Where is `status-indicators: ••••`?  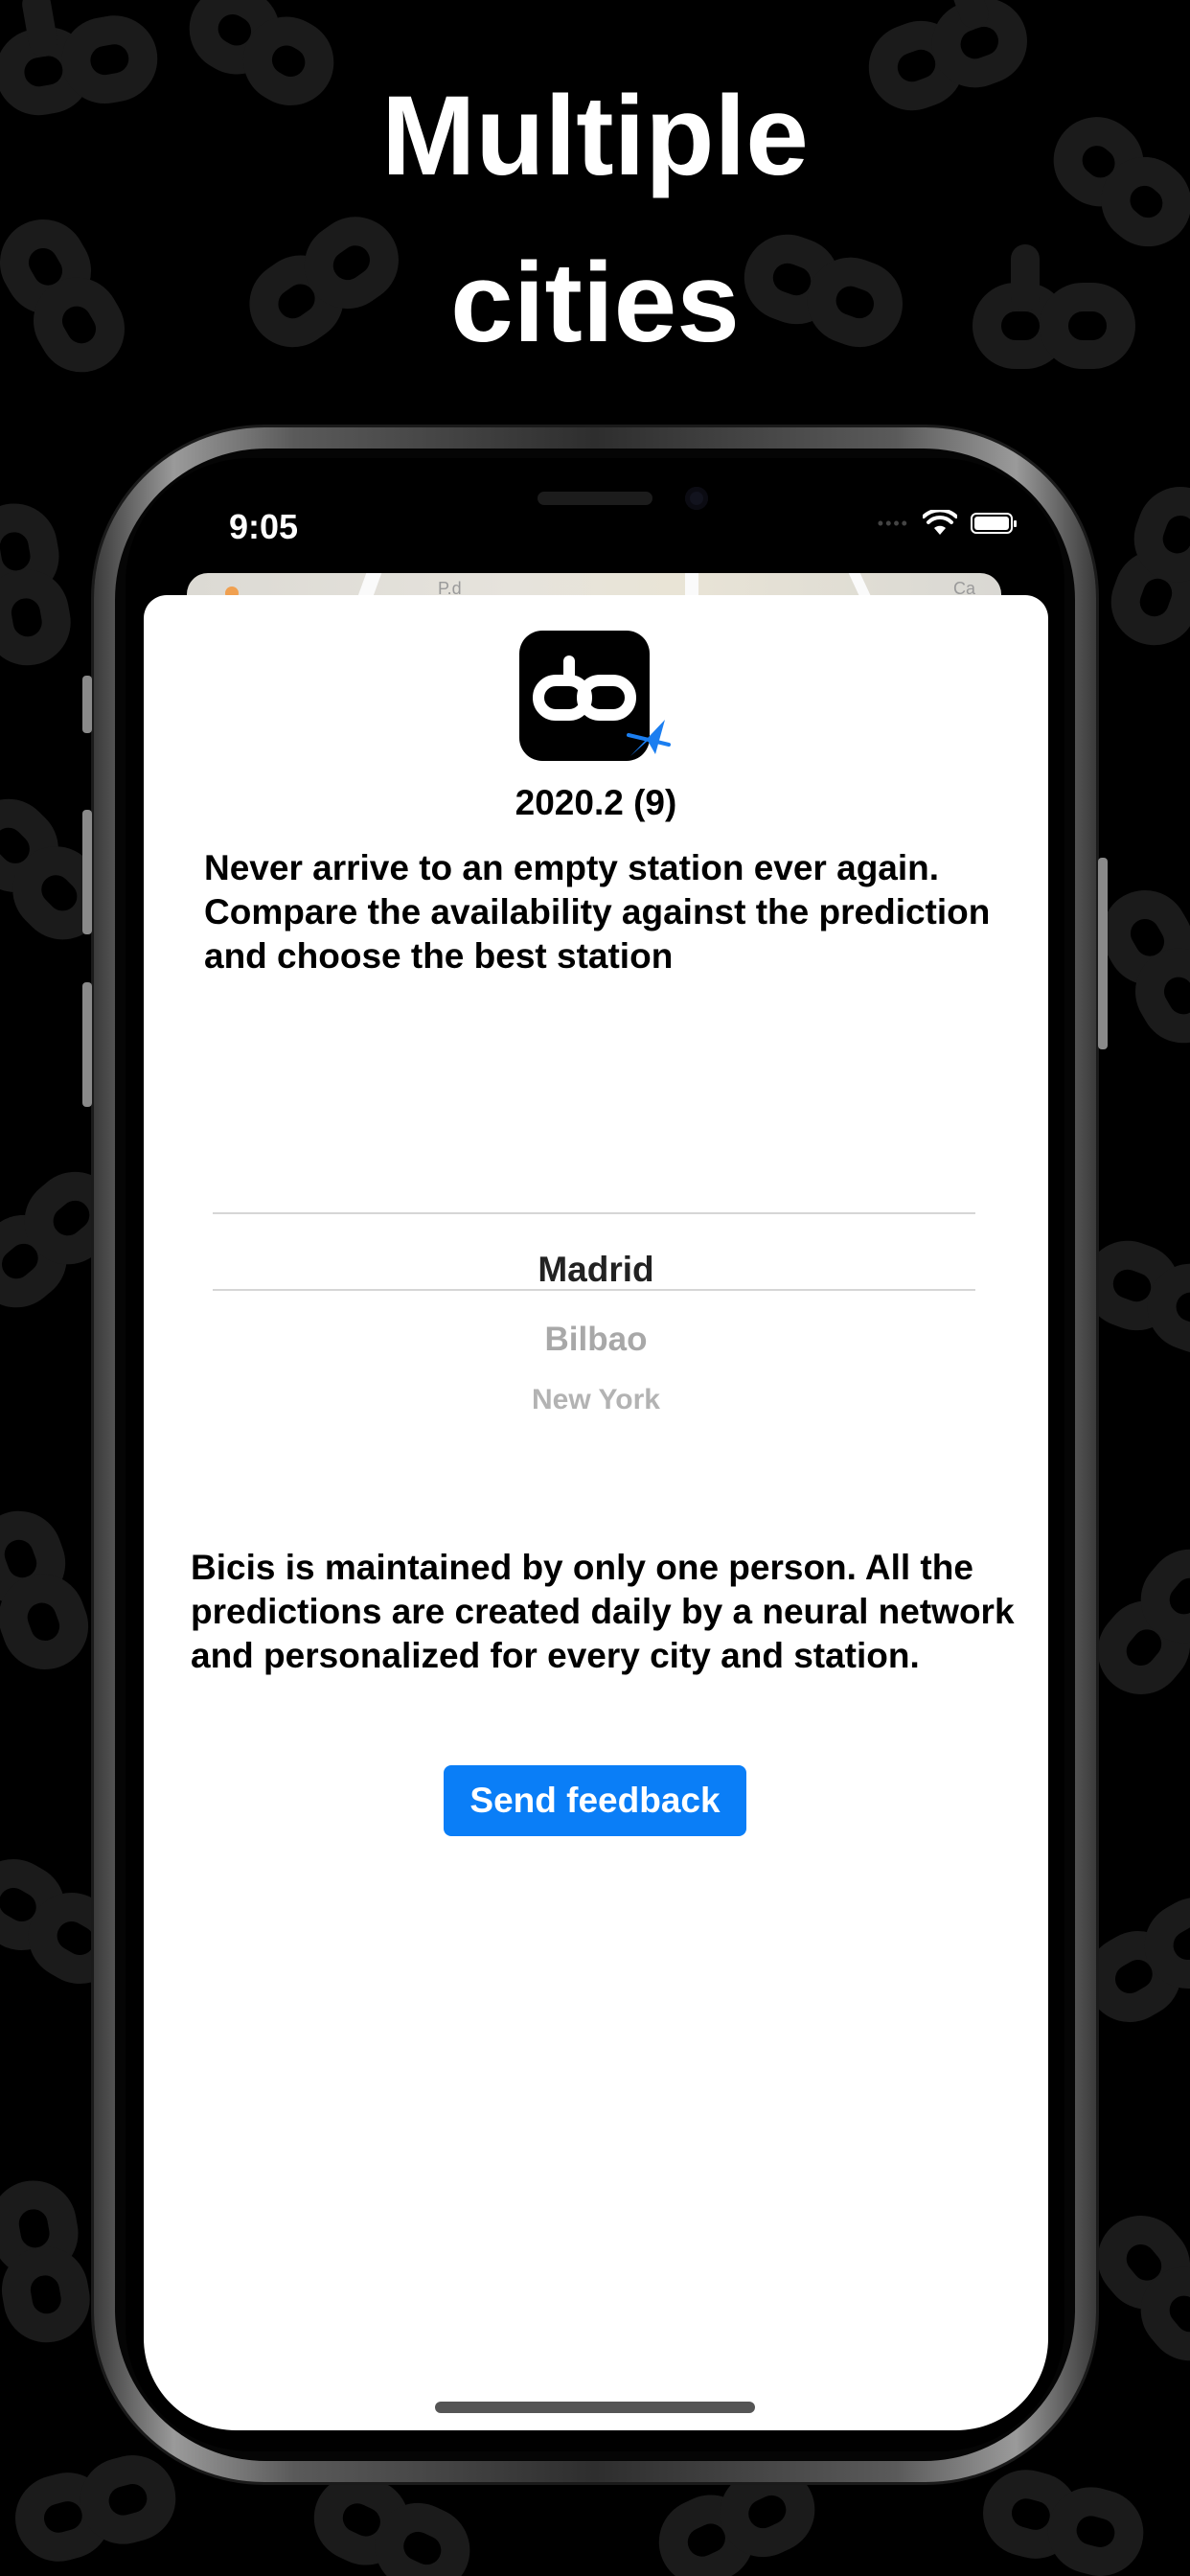
status-indicators: •••• is located at coordinates (947, 523).